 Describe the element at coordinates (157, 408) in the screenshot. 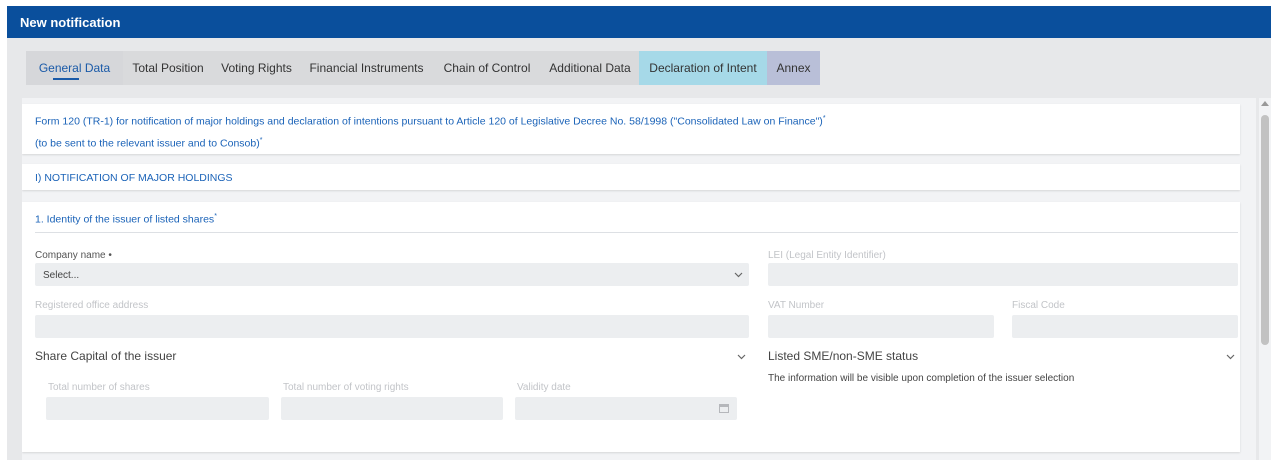

I see `total-shares-field` at that location.